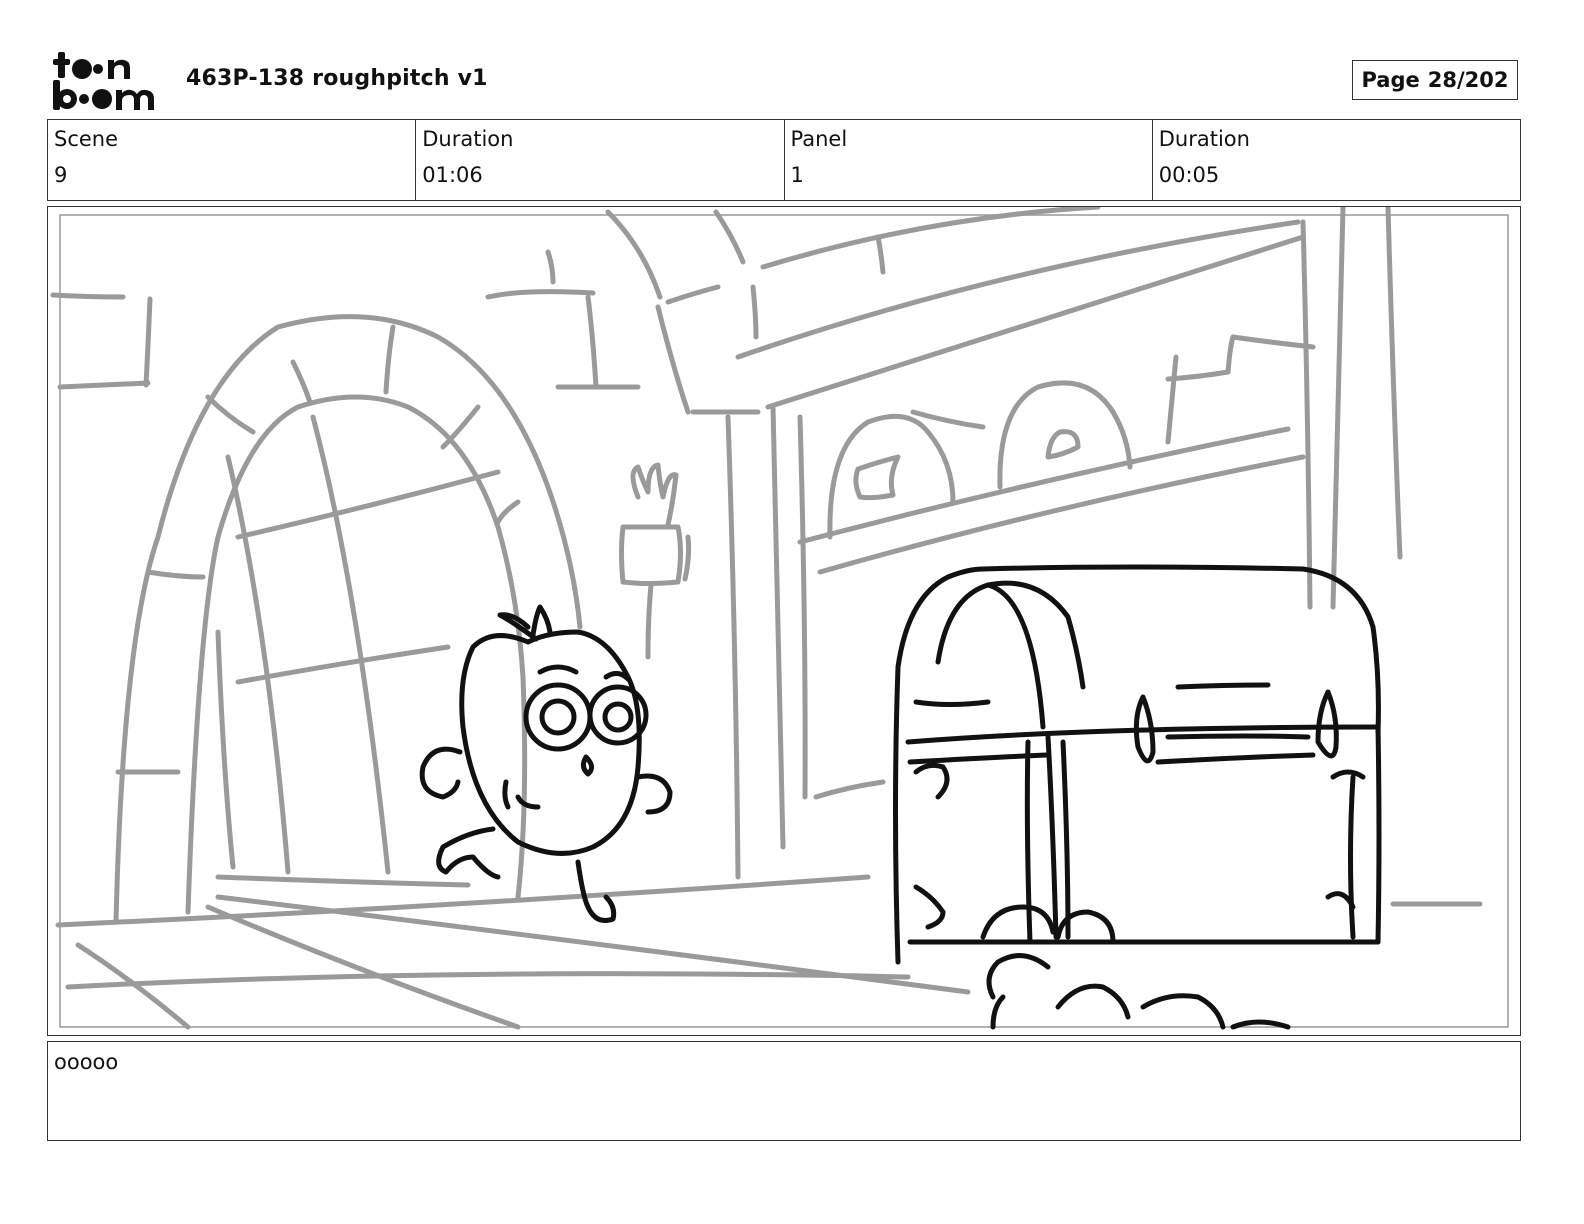 The image size is (1584, 1224). Describe the element at coordinates (452, 175) in the screenshot. I see `scene-duration-value: 01:06` at that location.